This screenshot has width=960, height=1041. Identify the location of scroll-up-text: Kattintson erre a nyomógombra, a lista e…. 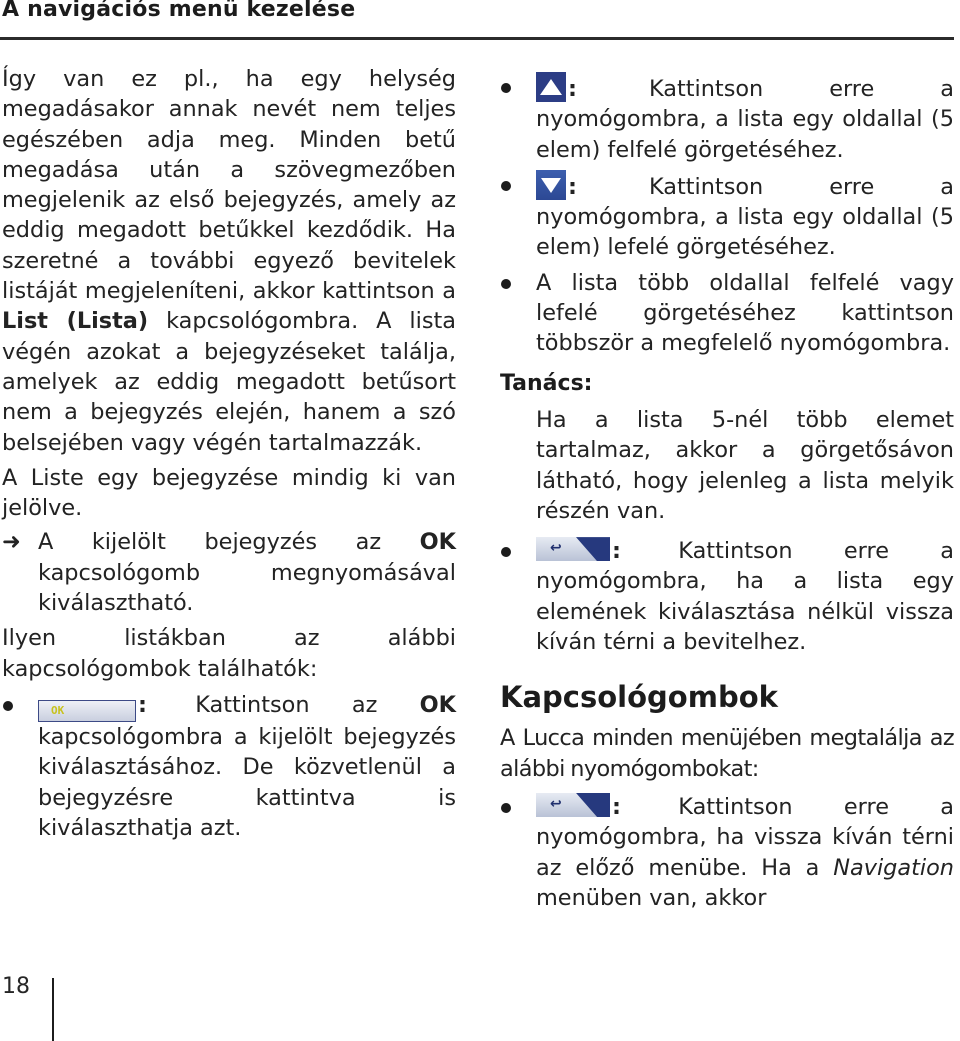
(745, 119).